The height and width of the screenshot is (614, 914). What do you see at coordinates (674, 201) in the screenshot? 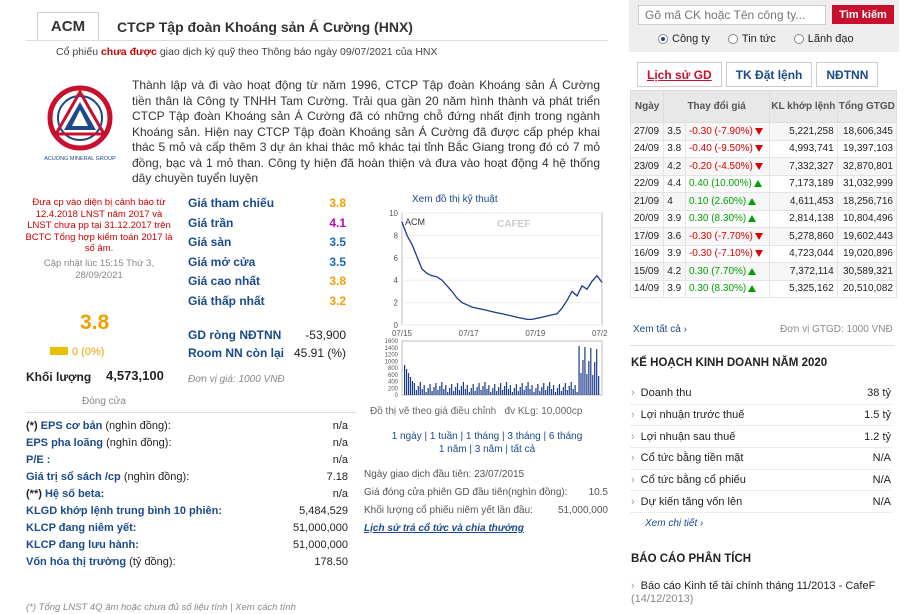
I see `price-cell: 4` at bounding box center [674, 201].